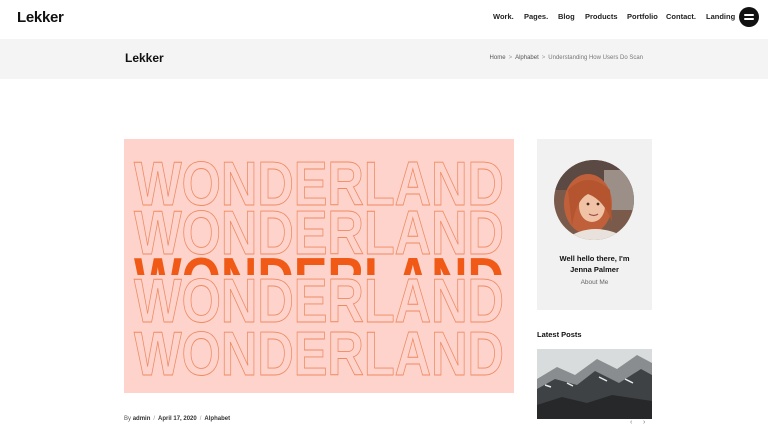 This screenshot has height=427, width=768. I want to click on post-meta: By admin / April 17, 2020/Alphabet, so click(177, 419).